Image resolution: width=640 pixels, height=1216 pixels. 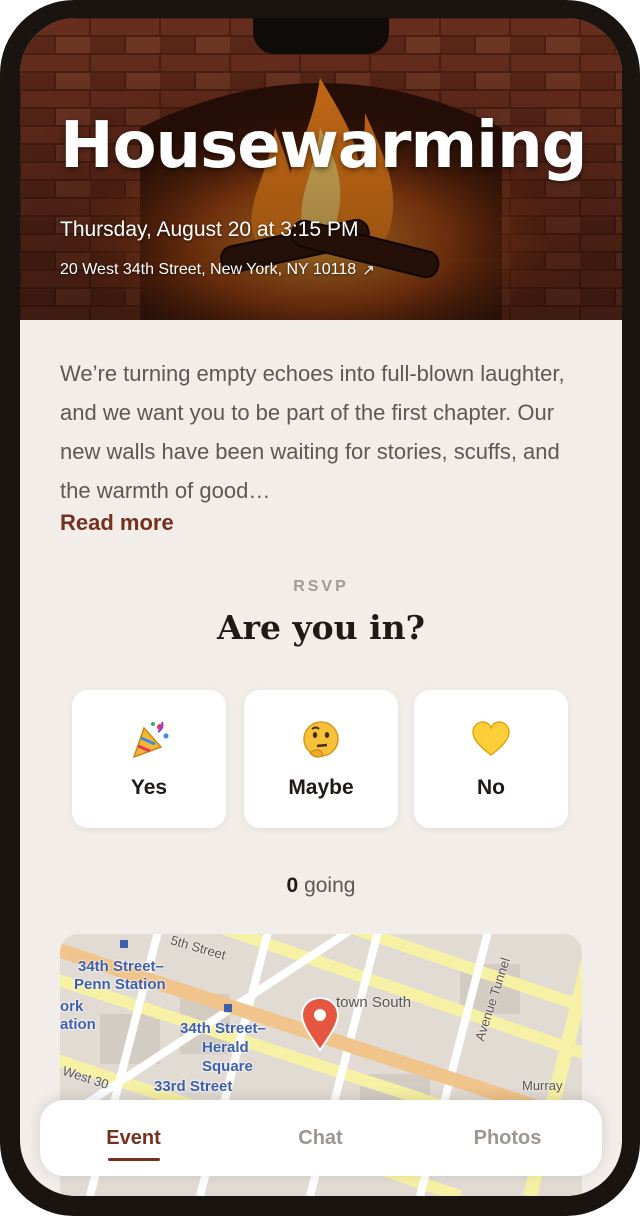 What do you see at coordinates (209, 229) in the screenshot?
I see `event-date: Thursday, August 20 at 3:15 PM` at bounding box center [209, 229].